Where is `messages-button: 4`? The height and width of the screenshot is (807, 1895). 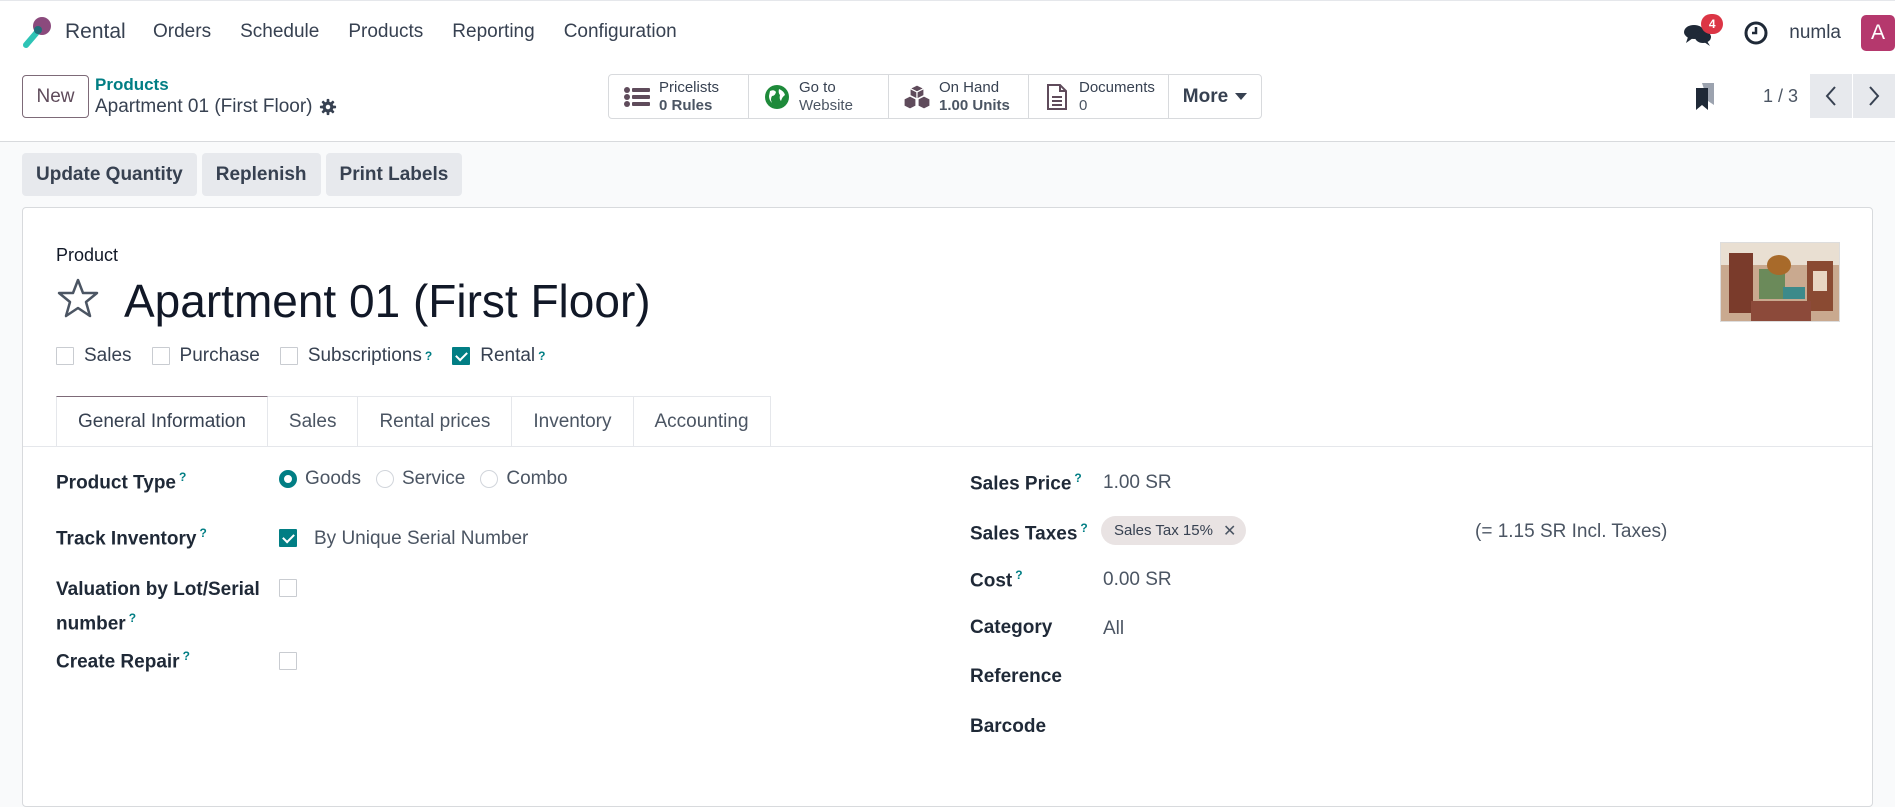
messages-button: 4 is located at coordinates (1703, 31).